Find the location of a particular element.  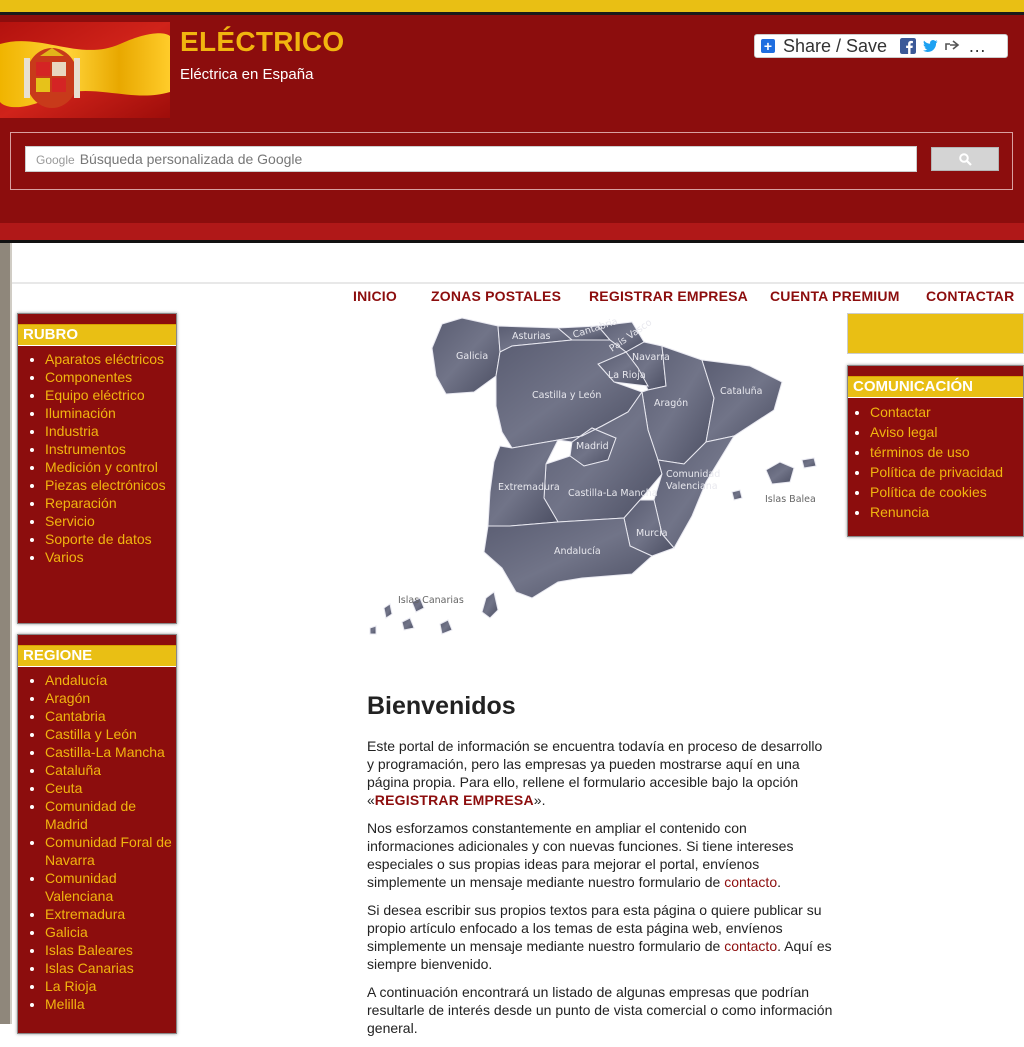

comunicacion-item: Aviso legal is located at coordinates (946, 432).